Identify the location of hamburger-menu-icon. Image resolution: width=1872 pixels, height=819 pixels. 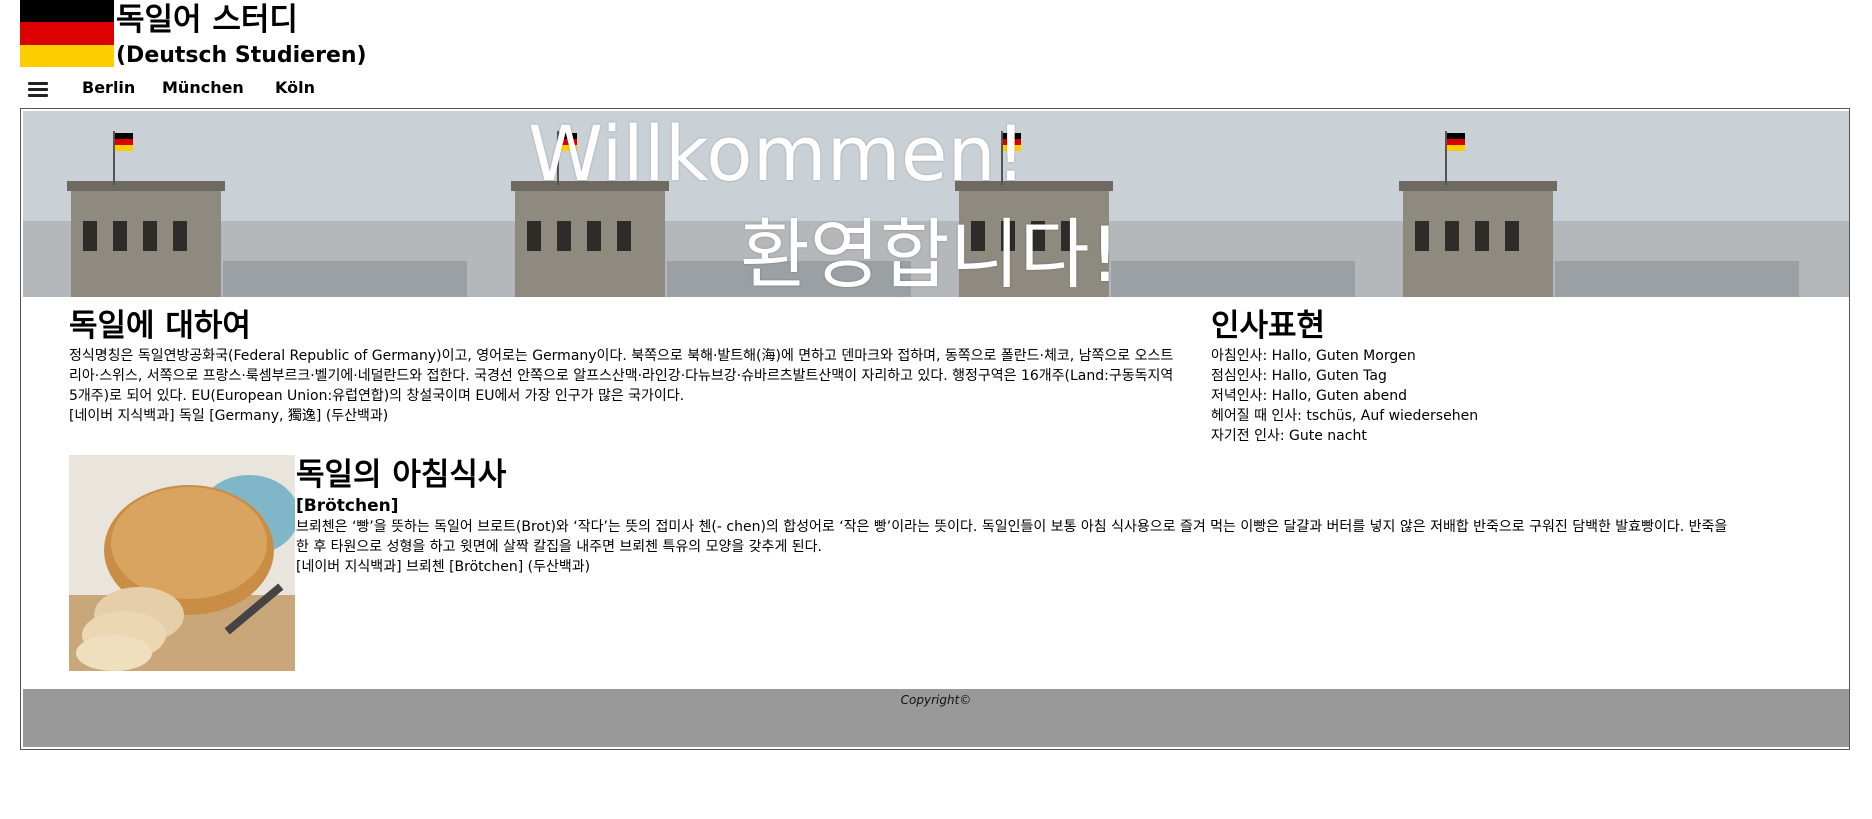
(38, 89).